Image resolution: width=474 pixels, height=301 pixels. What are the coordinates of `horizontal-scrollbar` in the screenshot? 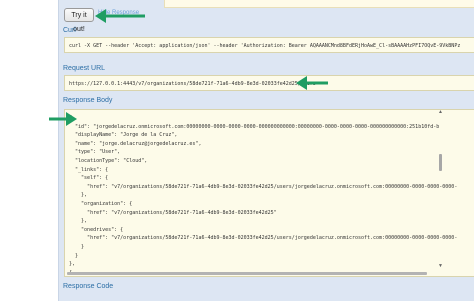 It's located at (250, 273).